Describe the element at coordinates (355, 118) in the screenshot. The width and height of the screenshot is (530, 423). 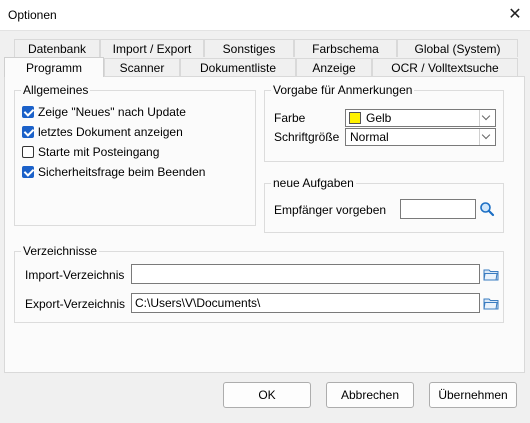
I see `color-swatch` at that location.